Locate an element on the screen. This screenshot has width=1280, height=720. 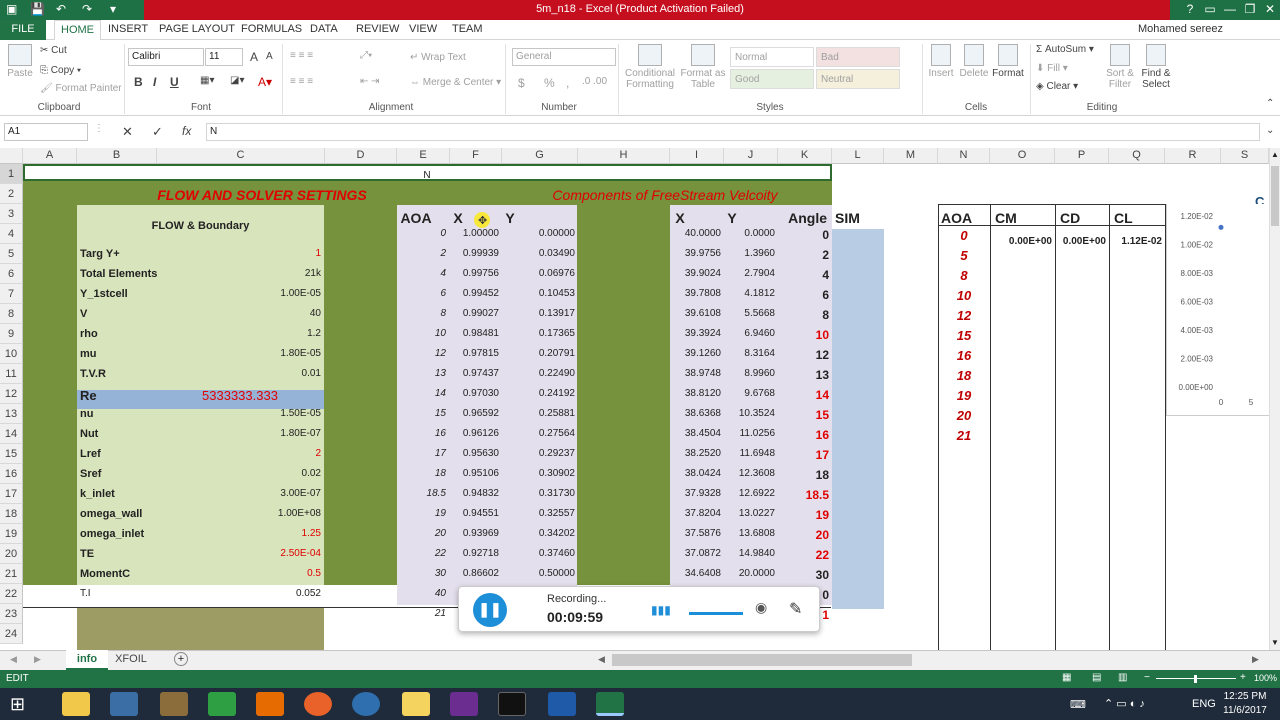
setting-label: Total Elements is located at coordinates (137, 274).